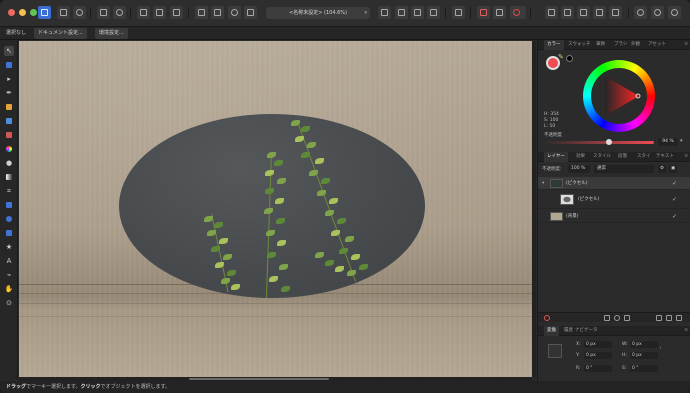 This screenshot has width=690, height=393. What do you see at coordinates (583, 12) in the screenshot?
I see `invert-selection-icon` at bounding box center [583, 12].